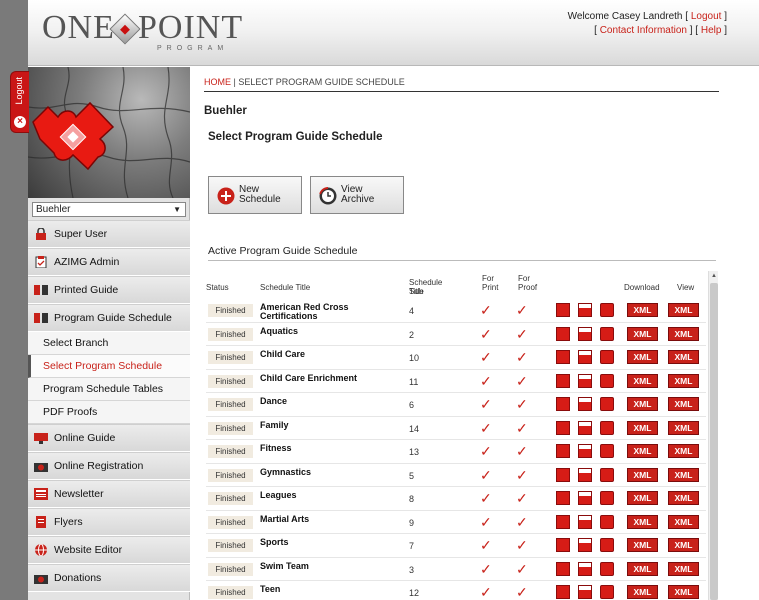 Image resolution: width=759 pixels, height=600 pixels. Describe the element at coordinates (706, 16) in the screenshot. I see `logout-link: Logout` at that location.